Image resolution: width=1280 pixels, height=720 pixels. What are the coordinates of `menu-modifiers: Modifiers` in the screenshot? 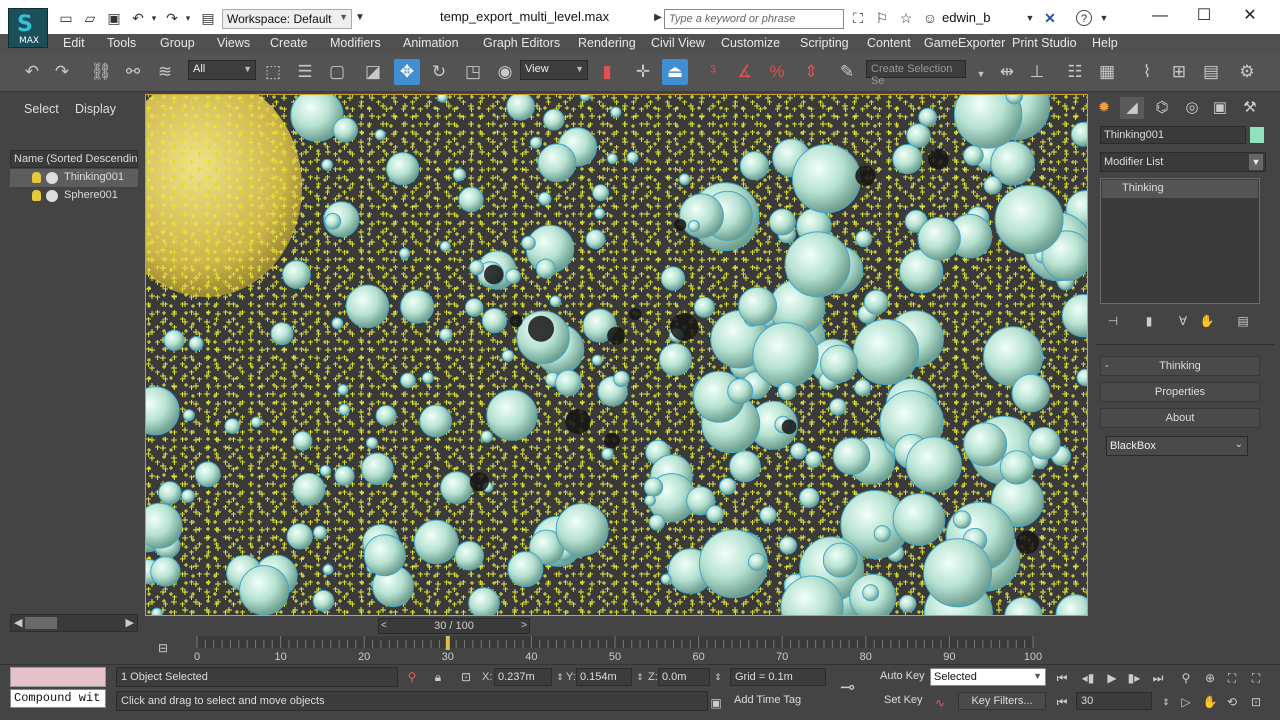 It's located at (355, 43).